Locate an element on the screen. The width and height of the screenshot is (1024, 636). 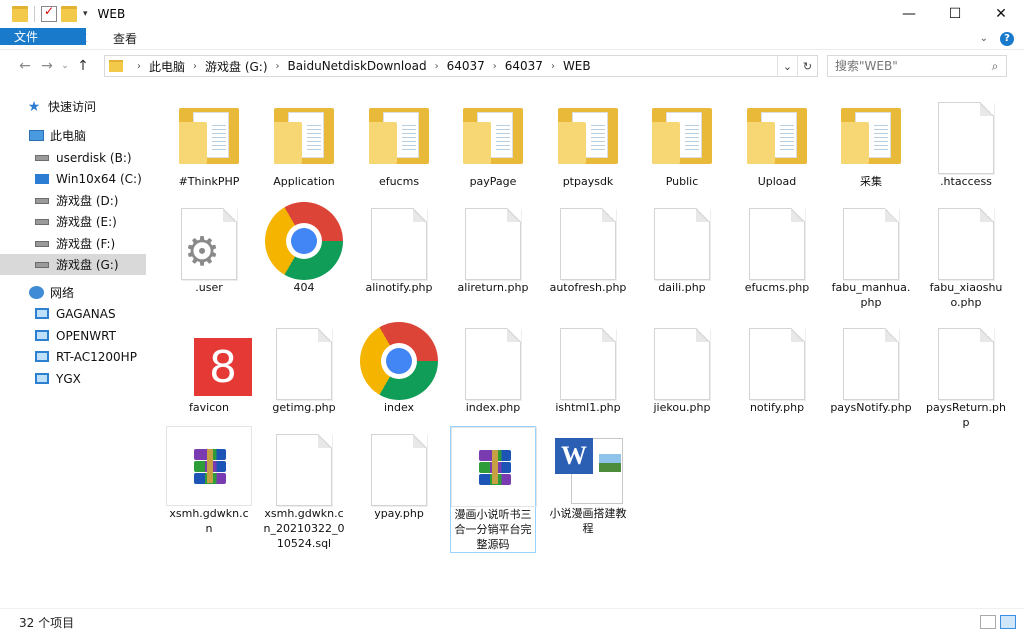
file-name: index is located at coordinates (399, 407).